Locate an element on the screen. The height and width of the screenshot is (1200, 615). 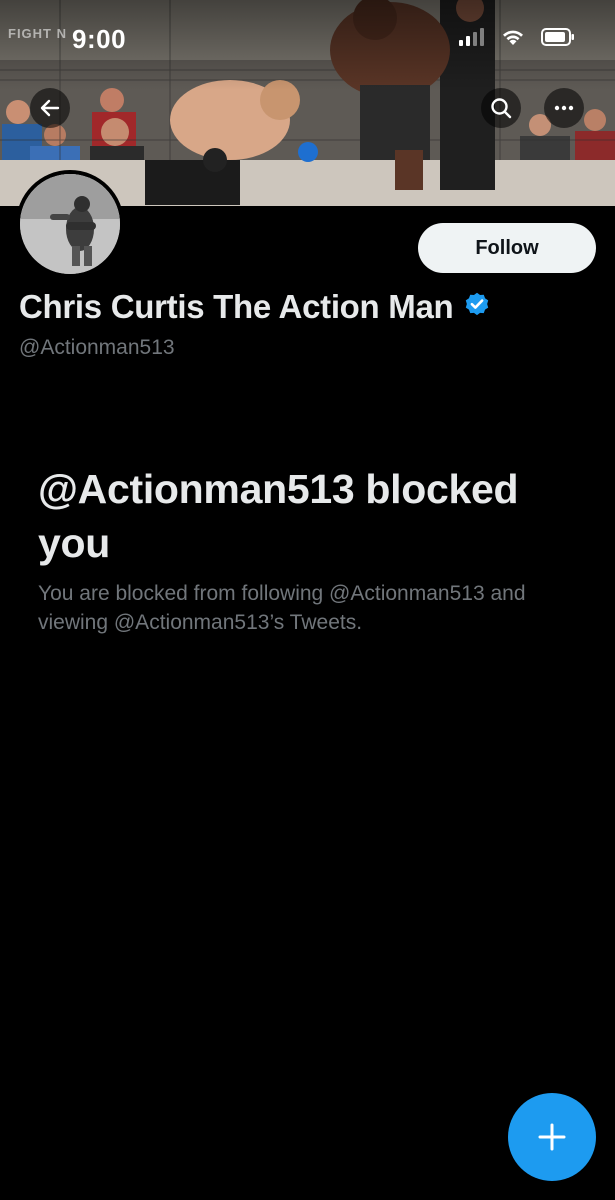
follow-button: Follow is located at coordinates (507, 248).